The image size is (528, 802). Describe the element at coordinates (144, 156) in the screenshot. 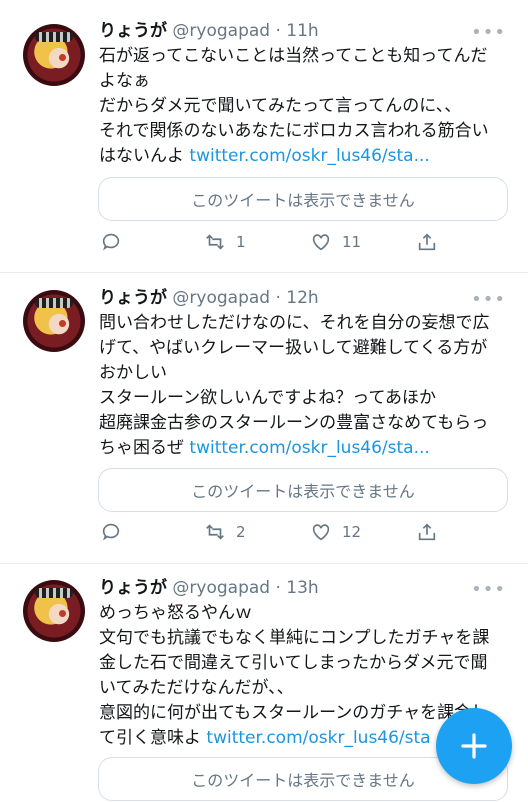

I see `tweet-text-tail: はないんよ` at that location.